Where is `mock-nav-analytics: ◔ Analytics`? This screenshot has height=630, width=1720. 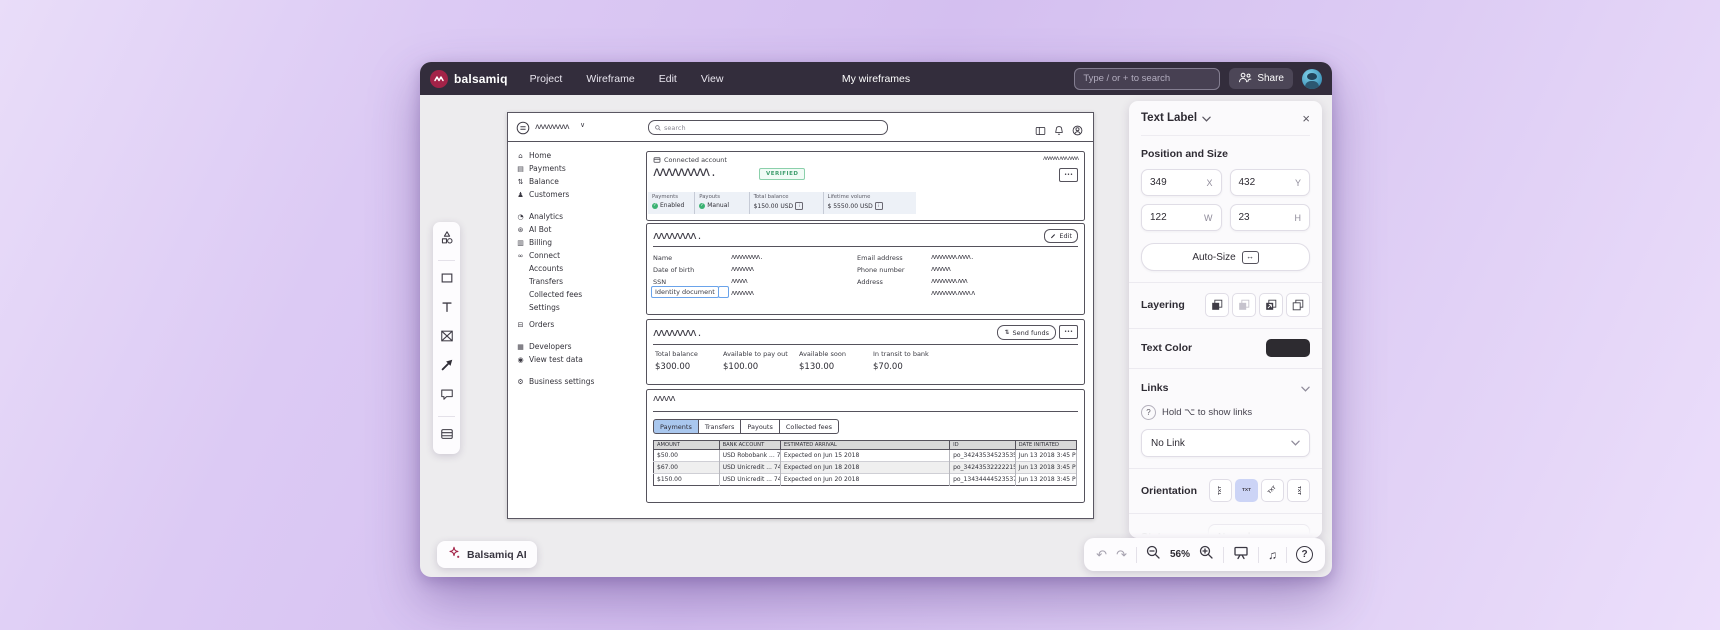 mock-nav-analytics: ◔ Analytics is located at coordinates (579, 216).